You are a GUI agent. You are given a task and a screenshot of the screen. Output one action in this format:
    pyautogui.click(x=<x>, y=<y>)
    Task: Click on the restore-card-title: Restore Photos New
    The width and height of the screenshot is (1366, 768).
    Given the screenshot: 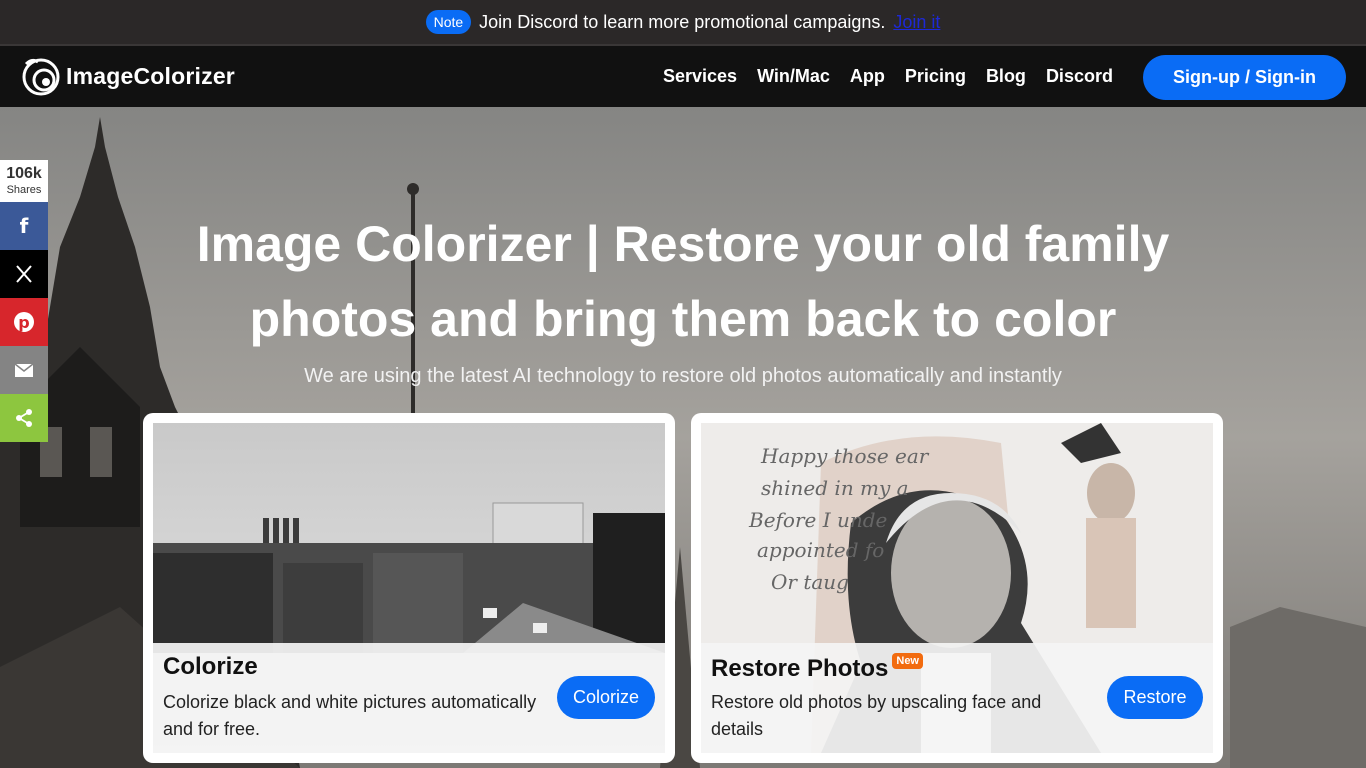 What is the action you would take?
    pyautogui.click(x=817, y=668)
    